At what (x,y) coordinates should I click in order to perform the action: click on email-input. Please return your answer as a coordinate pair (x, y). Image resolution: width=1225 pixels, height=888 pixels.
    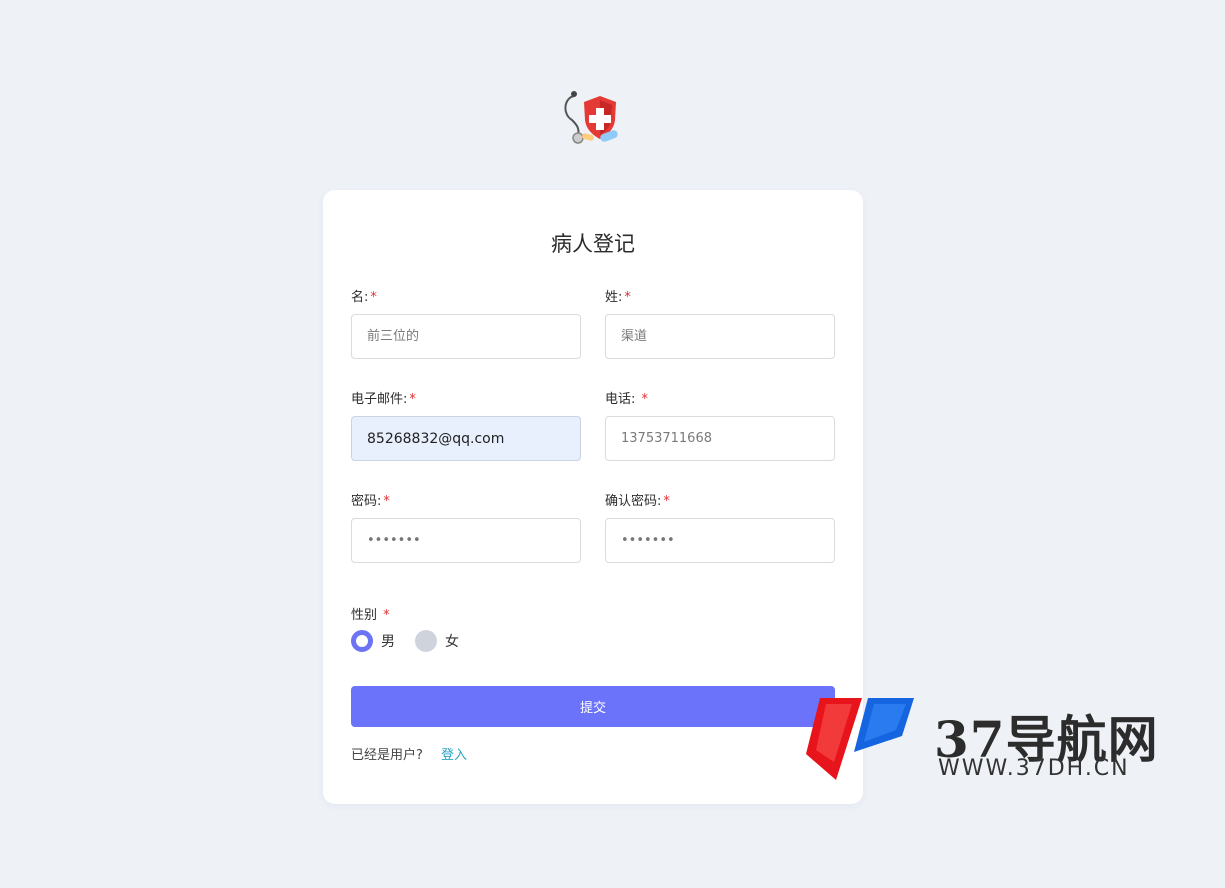
    Looking at the image, I should click on (466, 438).